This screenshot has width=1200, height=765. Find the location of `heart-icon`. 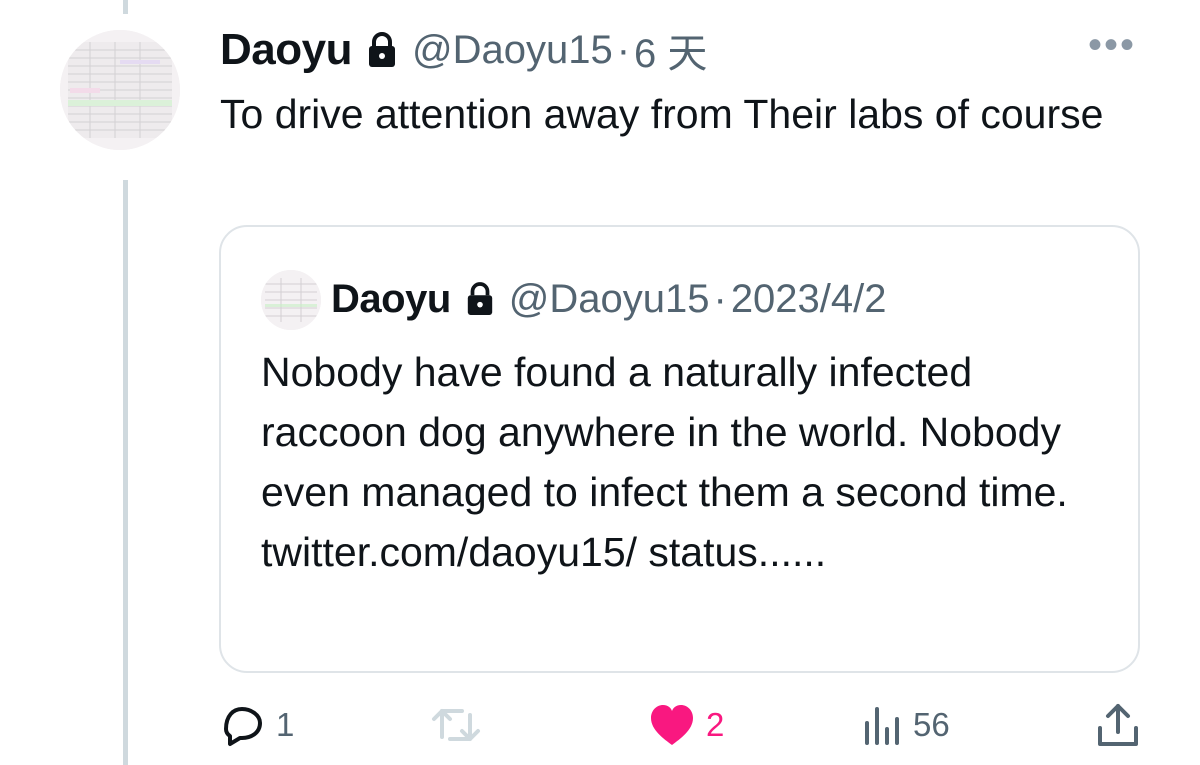

heart-icon is located at coordinates (672, 725).